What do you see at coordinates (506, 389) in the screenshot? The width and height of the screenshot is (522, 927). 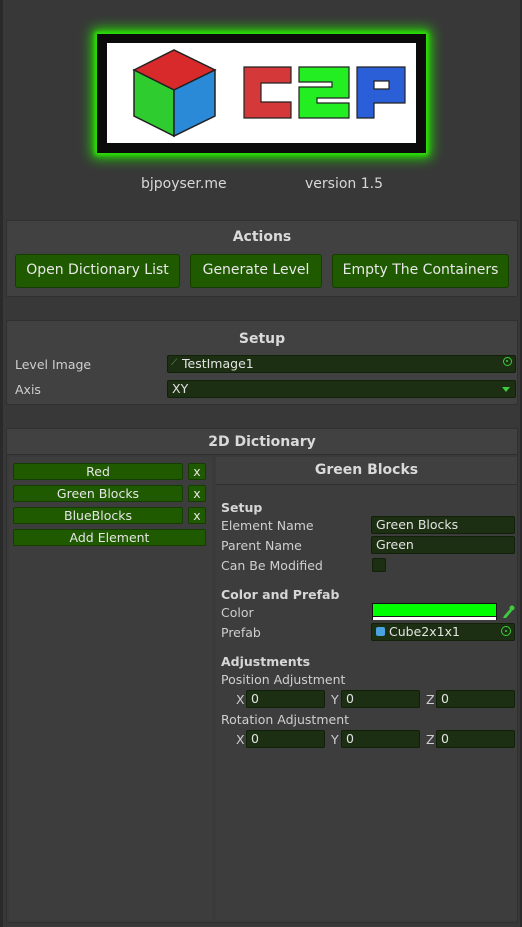 I see `chevron-down-icon` at bounding box center [506, 389].